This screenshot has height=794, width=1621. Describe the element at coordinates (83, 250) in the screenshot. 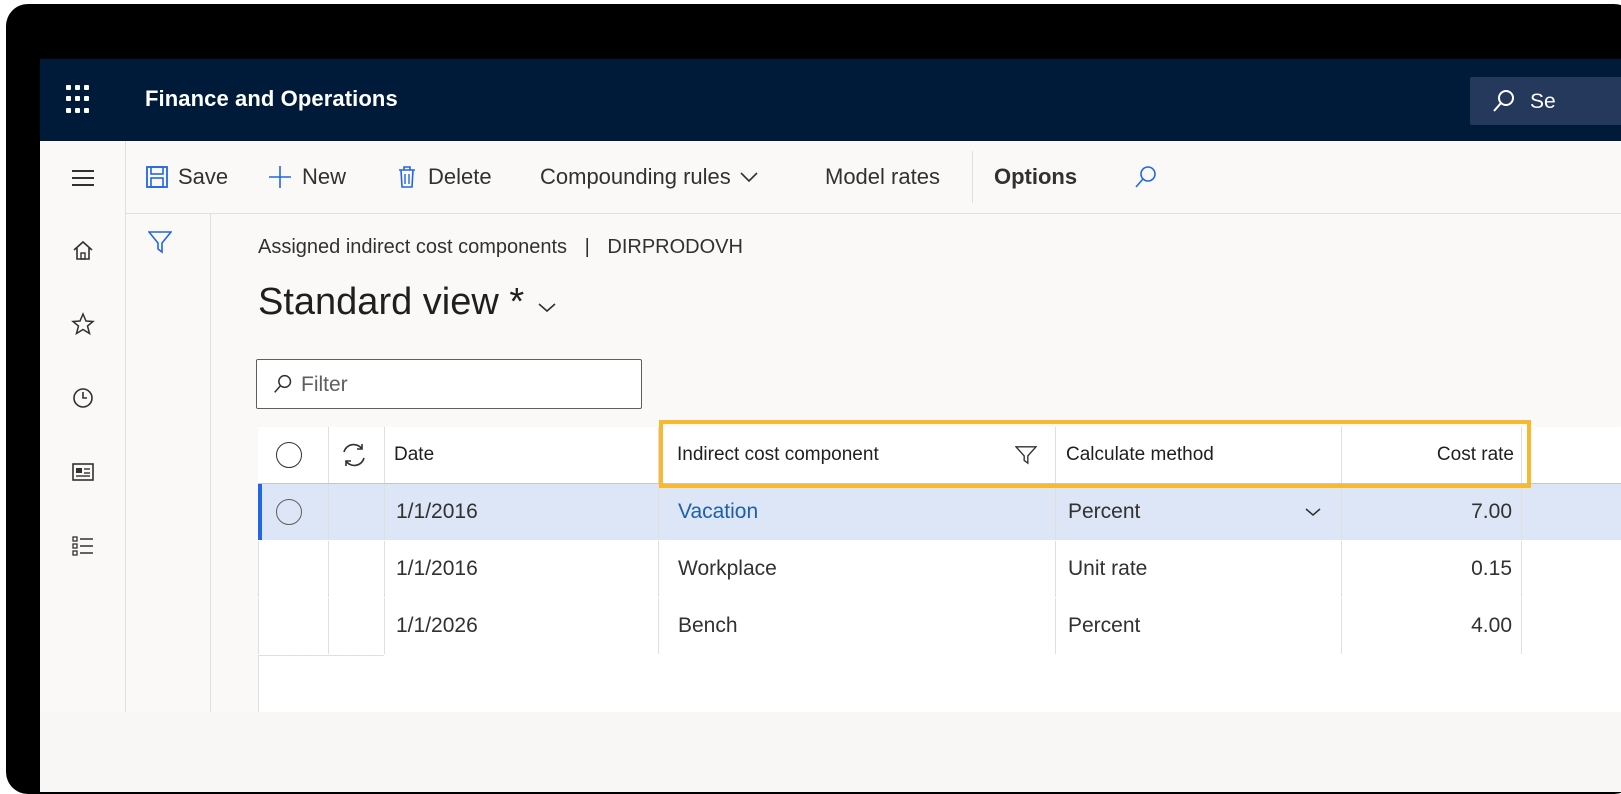

I see `home-icon` at that location.